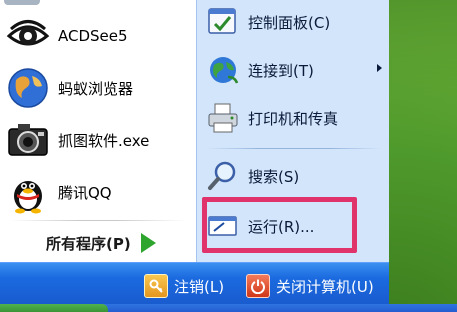 This screenshot has height=312, width=457. What do you see at coordinates (28, 33) in the screenshot?
I see `acdsee-eye-icon` at bounding box center [28, 33].